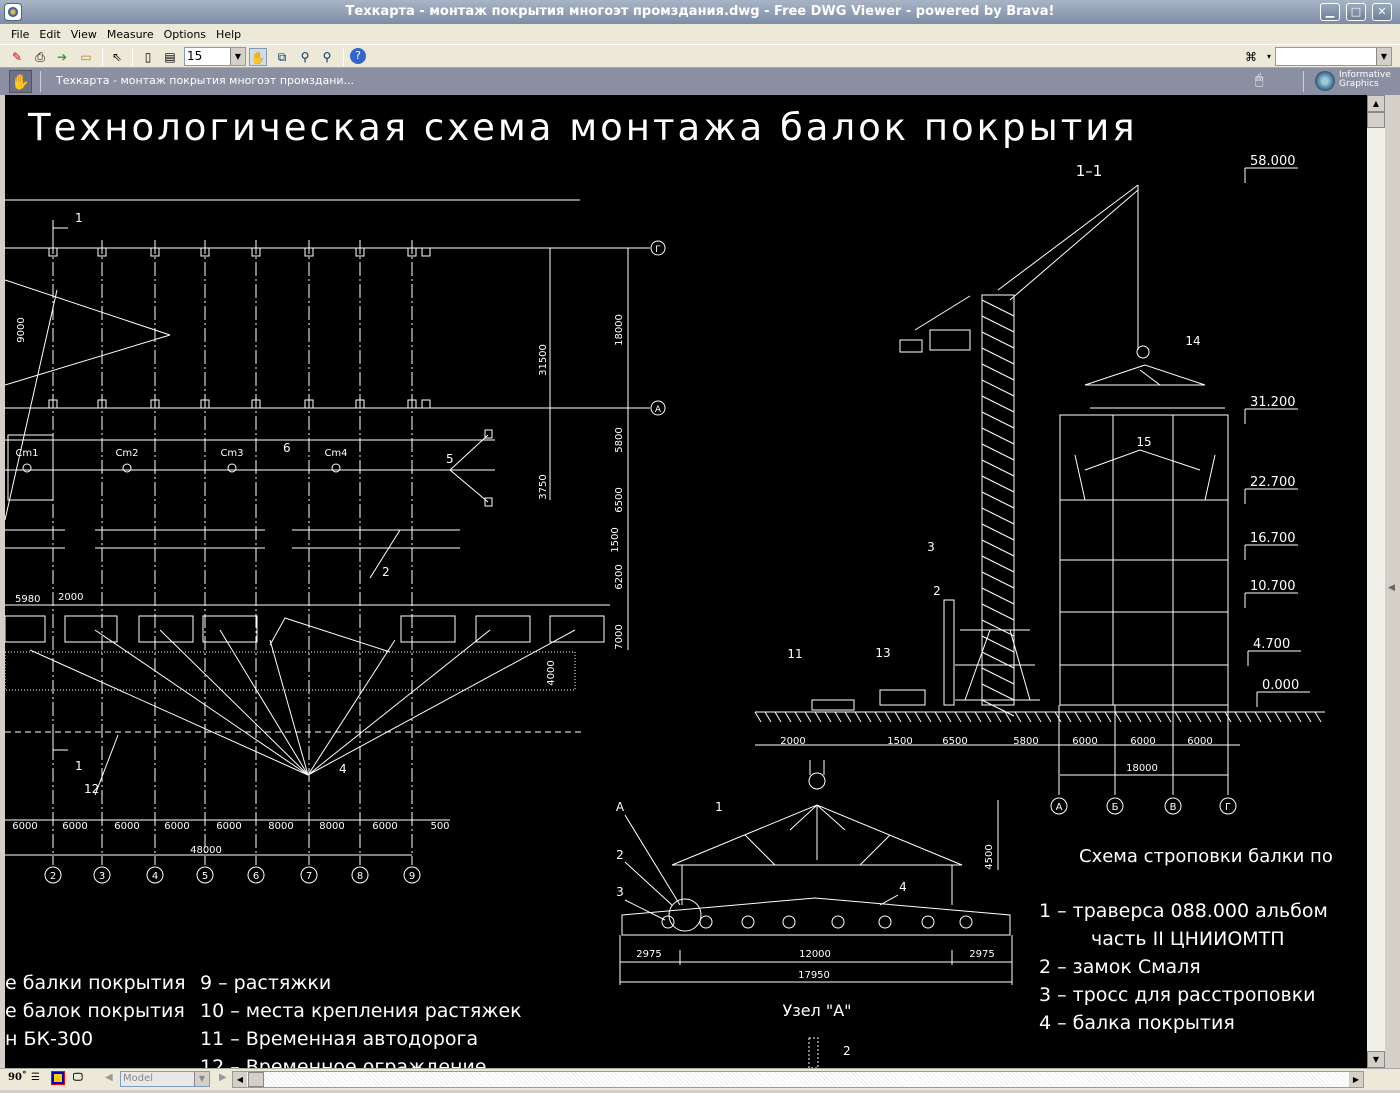 The image size is (1400, 1093). I want to click on app-icon, so click(13, 12).